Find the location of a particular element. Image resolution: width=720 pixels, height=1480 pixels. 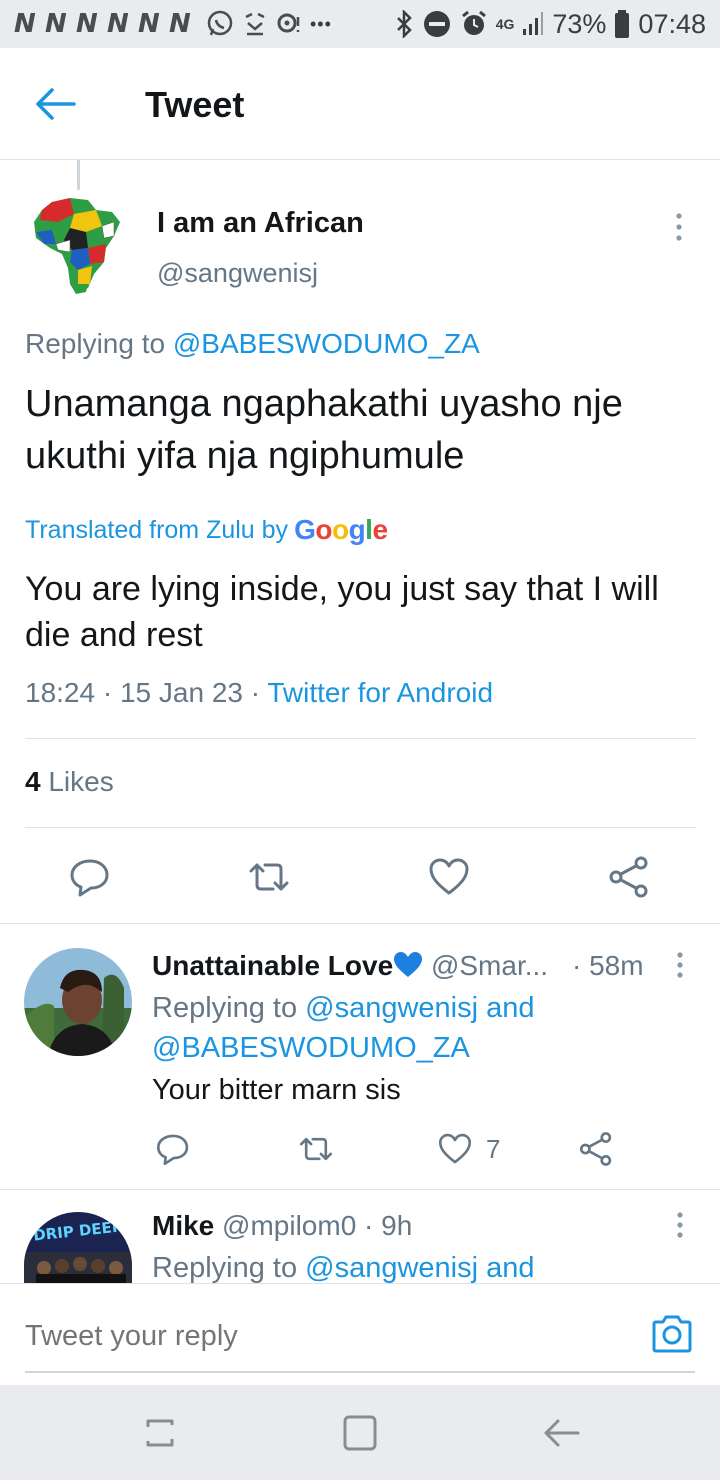

battery-icon is located at coordinates (622, 24).